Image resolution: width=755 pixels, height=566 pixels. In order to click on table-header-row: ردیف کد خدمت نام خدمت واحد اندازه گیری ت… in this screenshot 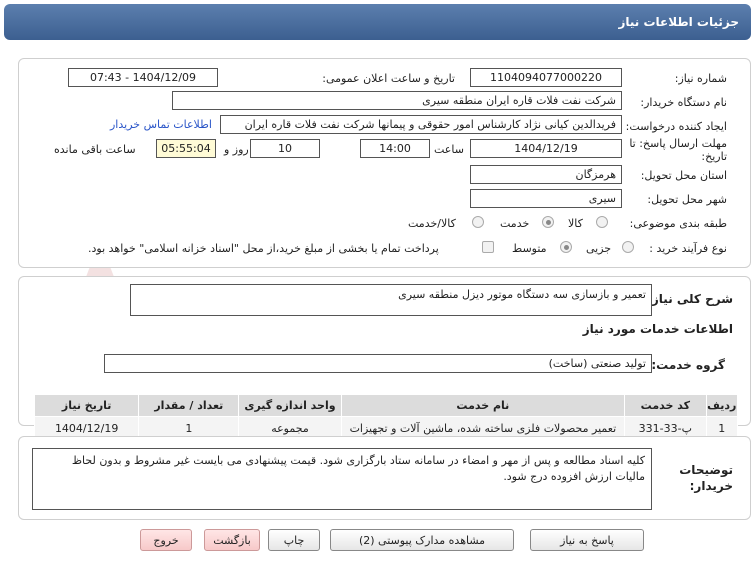, I will do `click(385, 405)`.